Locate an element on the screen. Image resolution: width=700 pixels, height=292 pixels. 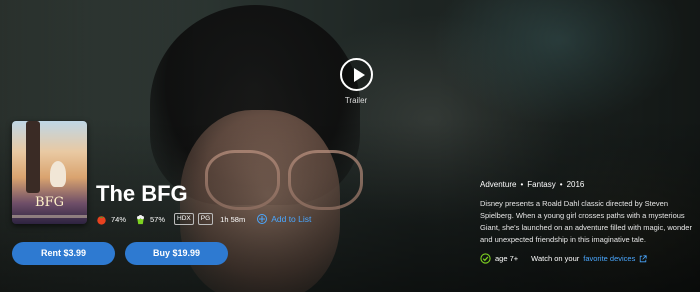
external-link-icon is located at coordinates (643, 258).